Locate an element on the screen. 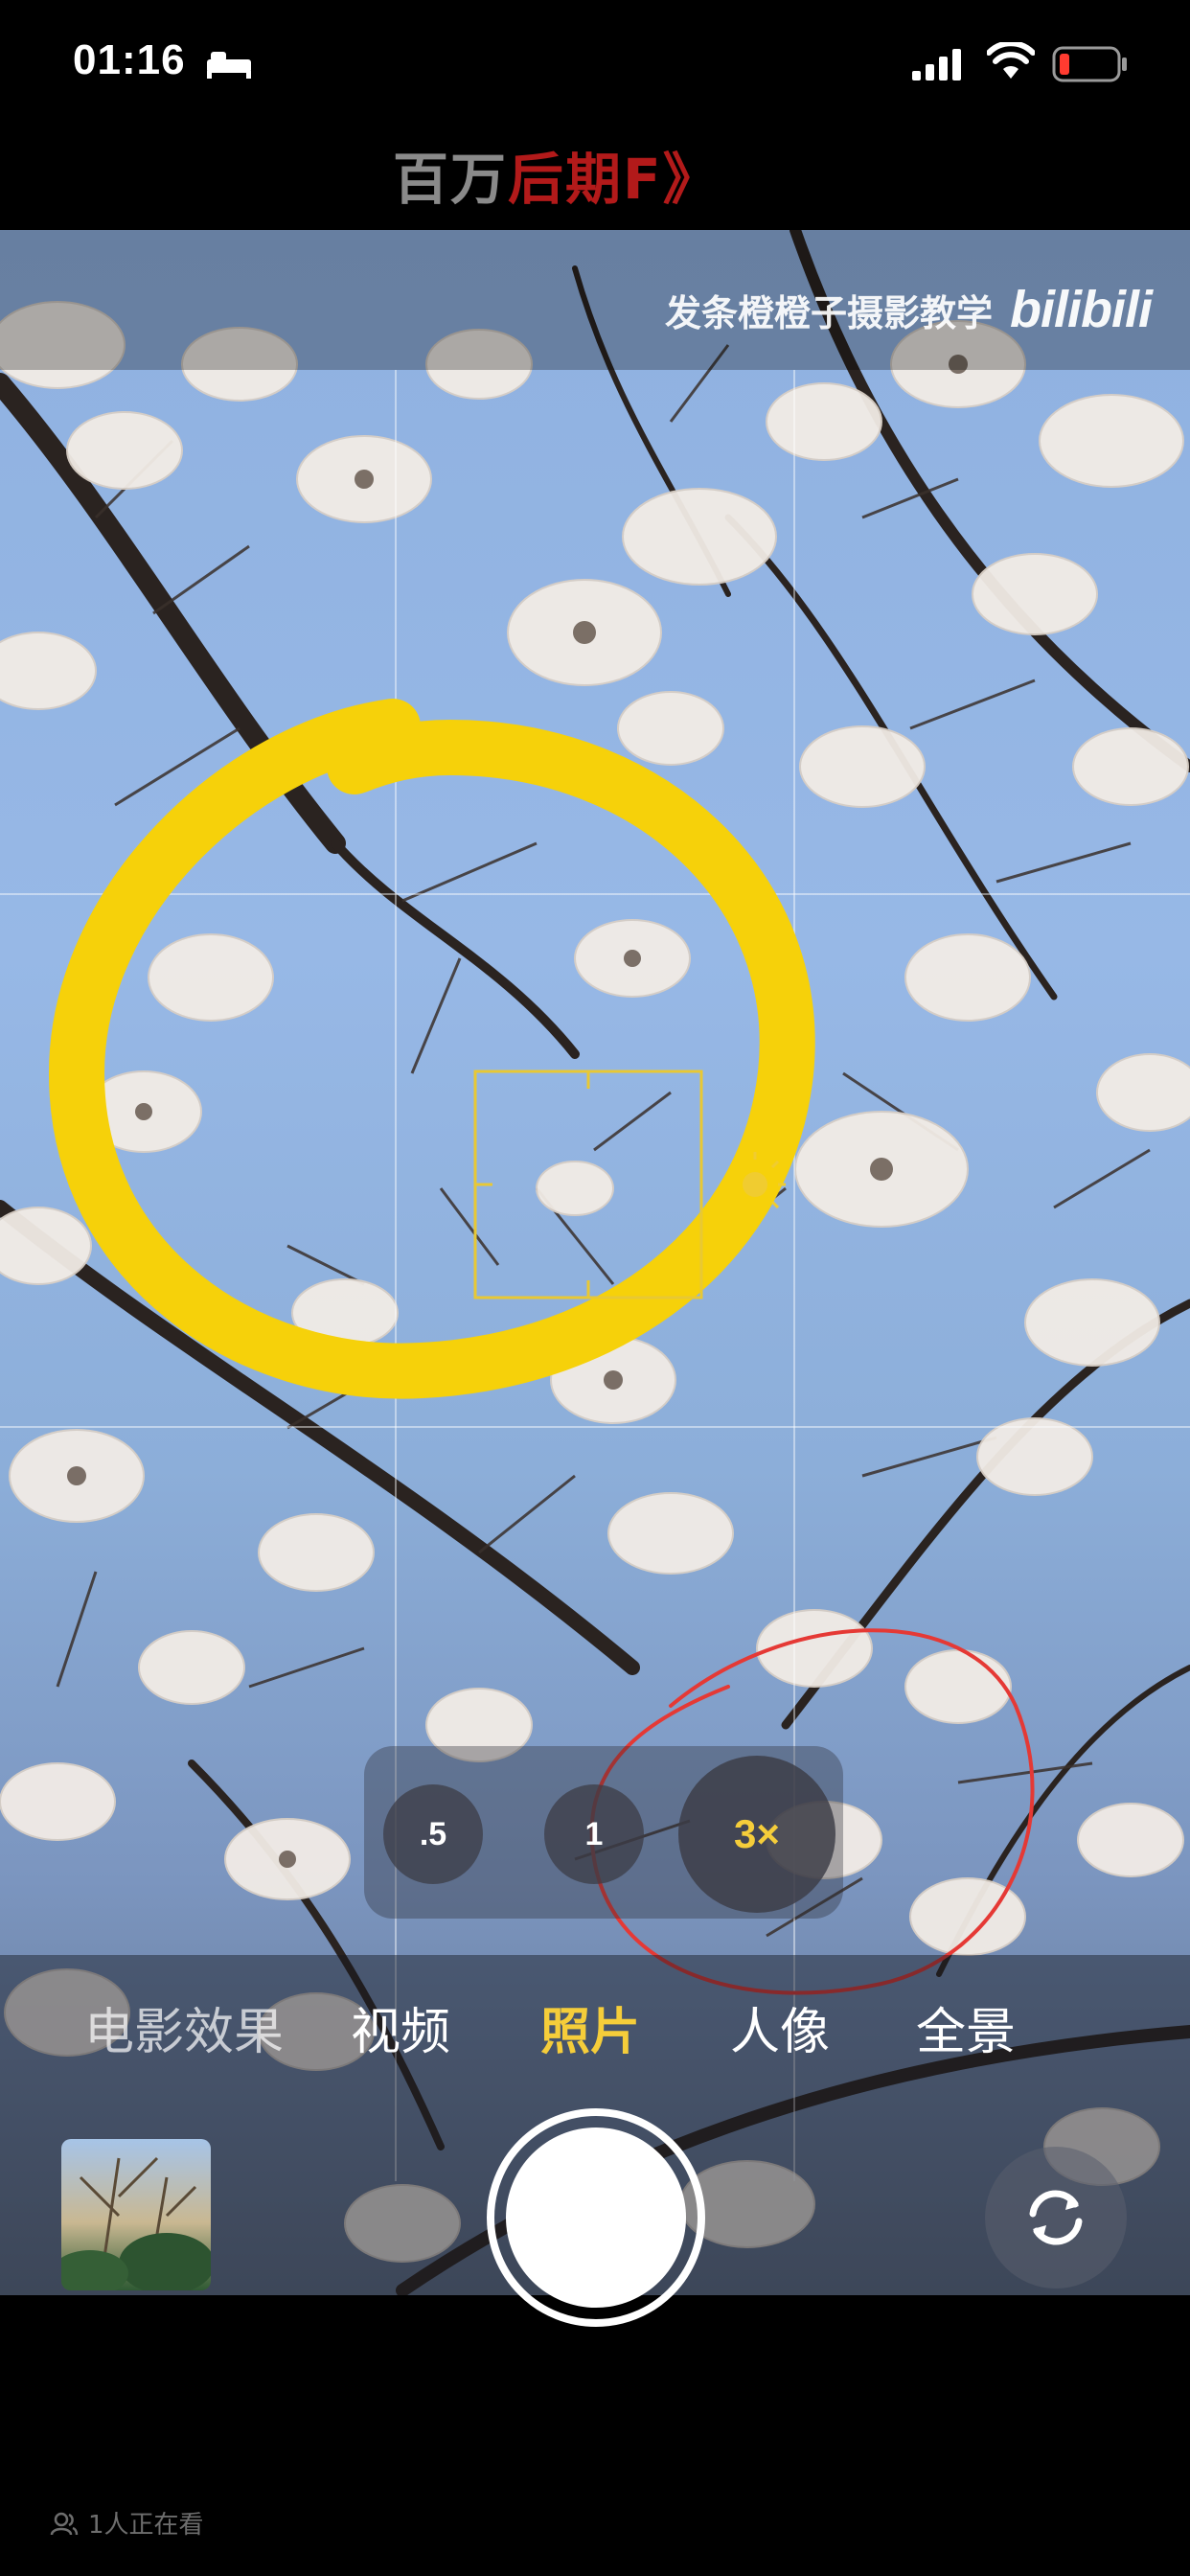 The image size is (1190, 2576). last-photo-thumbnail is located at coordinates (136, 2214).